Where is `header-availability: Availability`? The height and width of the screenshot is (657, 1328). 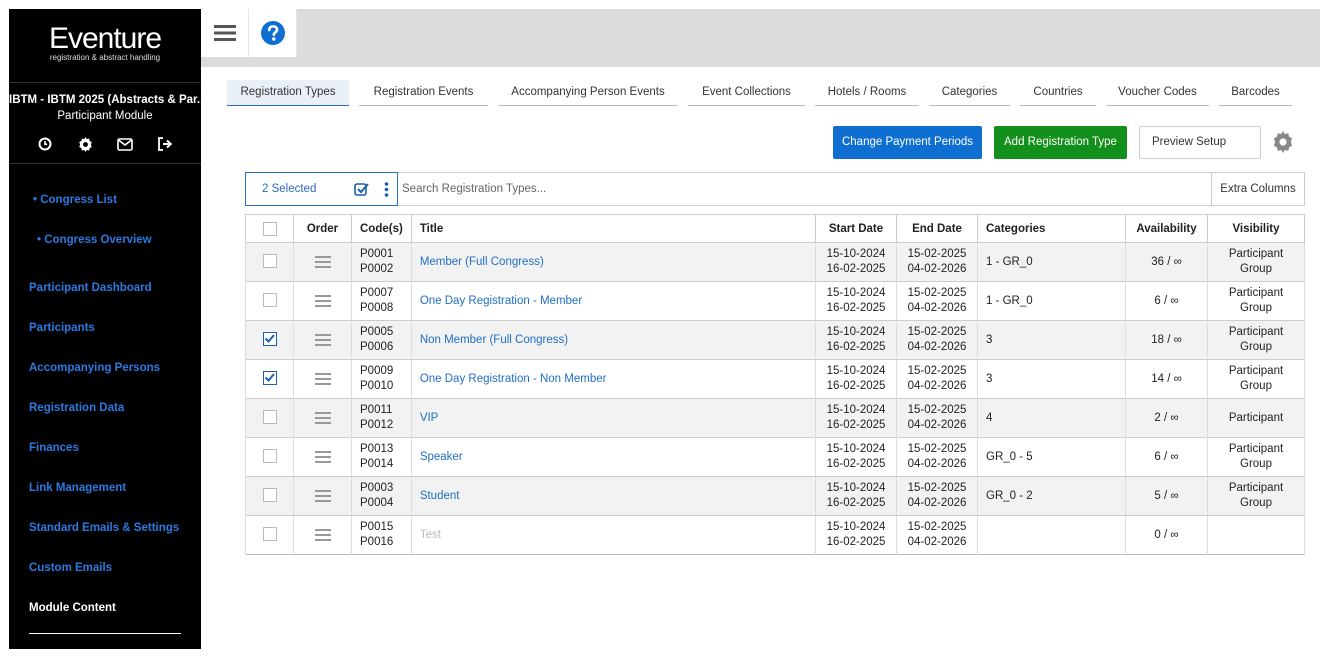 header-availability: Availability is located at coordinates (1166, 228).